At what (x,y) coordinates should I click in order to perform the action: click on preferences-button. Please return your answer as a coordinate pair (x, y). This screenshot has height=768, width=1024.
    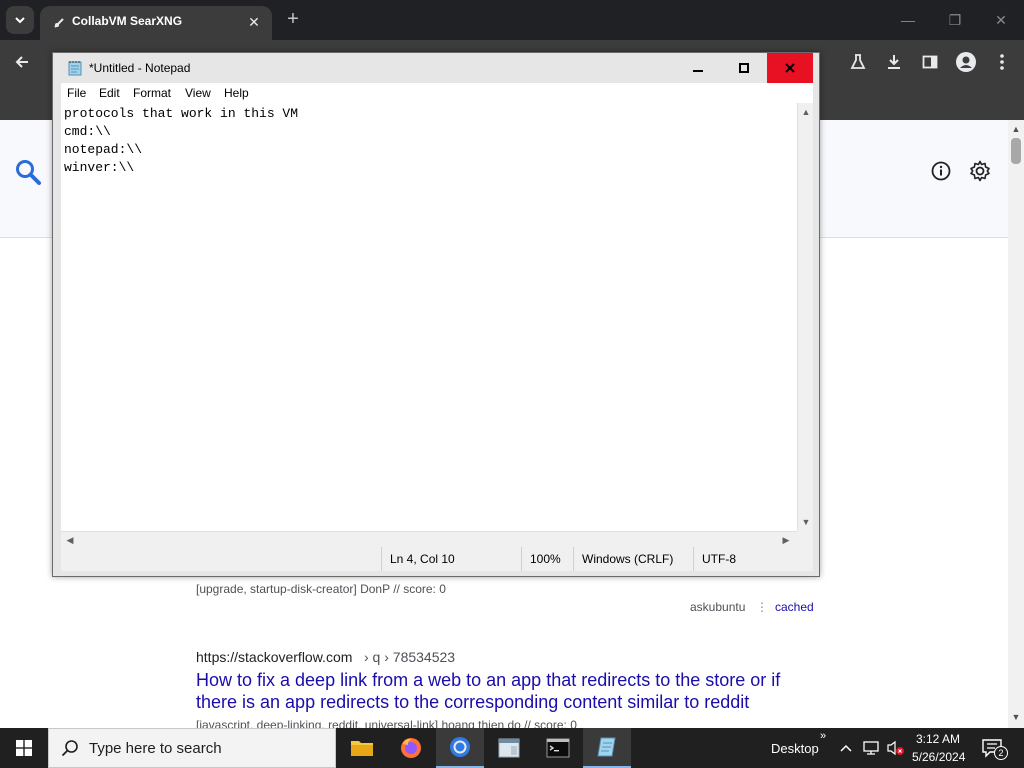
    Looking at the image, I should click on (980, 171).